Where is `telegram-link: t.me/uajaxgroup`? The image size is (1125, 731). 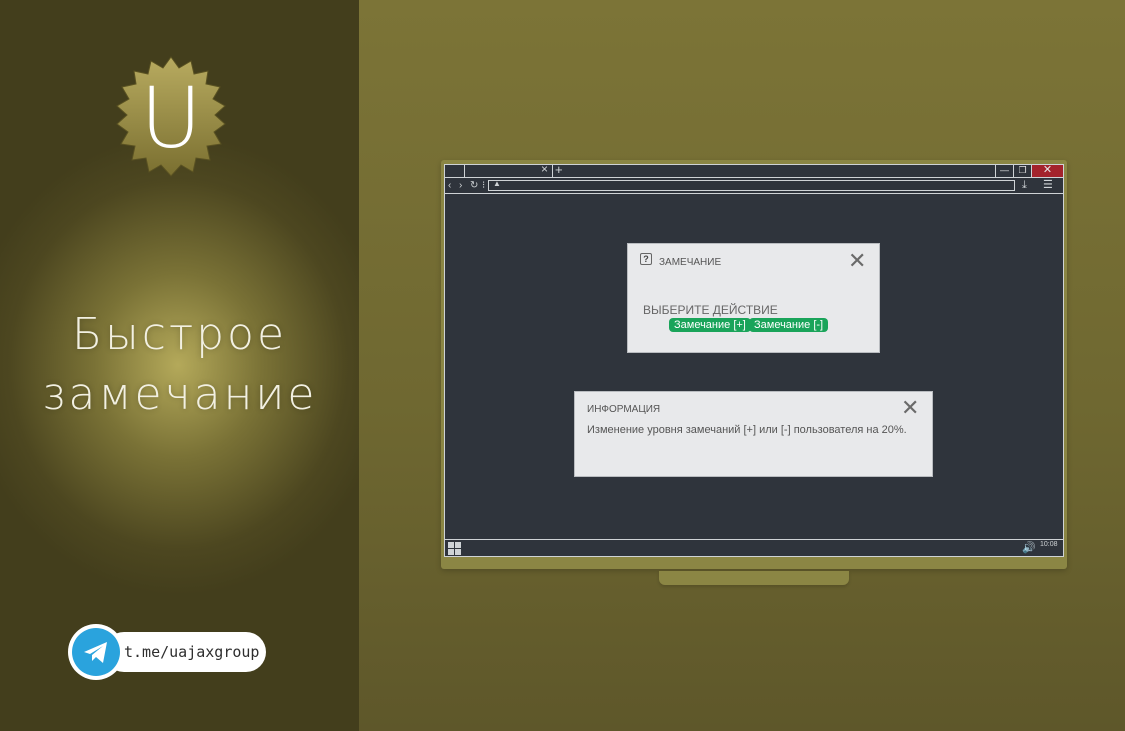
telegram-link: t.me/uajaxgroup is located at coordinates (185, 652).